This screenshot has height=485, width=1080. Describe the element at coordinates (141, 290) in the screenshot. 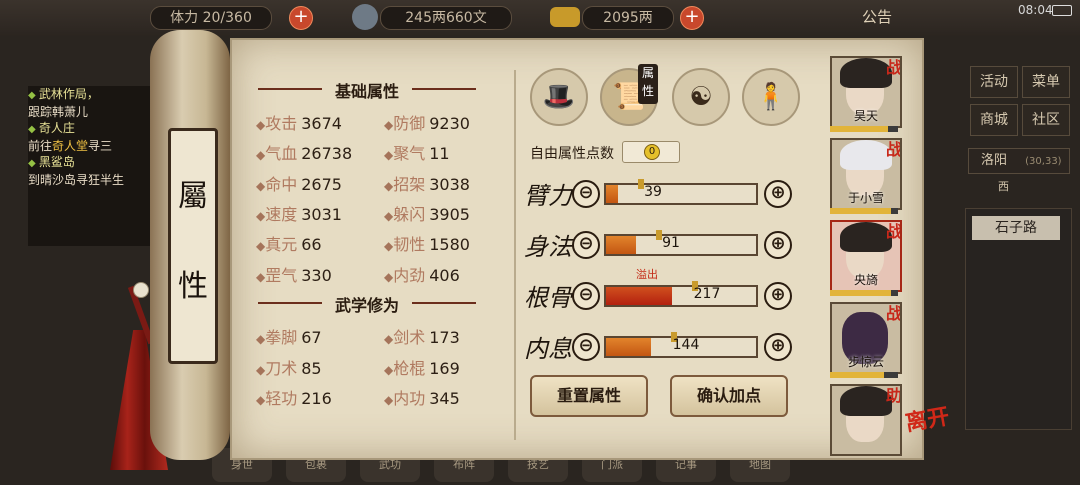

I see `bead-decoration` at that location.